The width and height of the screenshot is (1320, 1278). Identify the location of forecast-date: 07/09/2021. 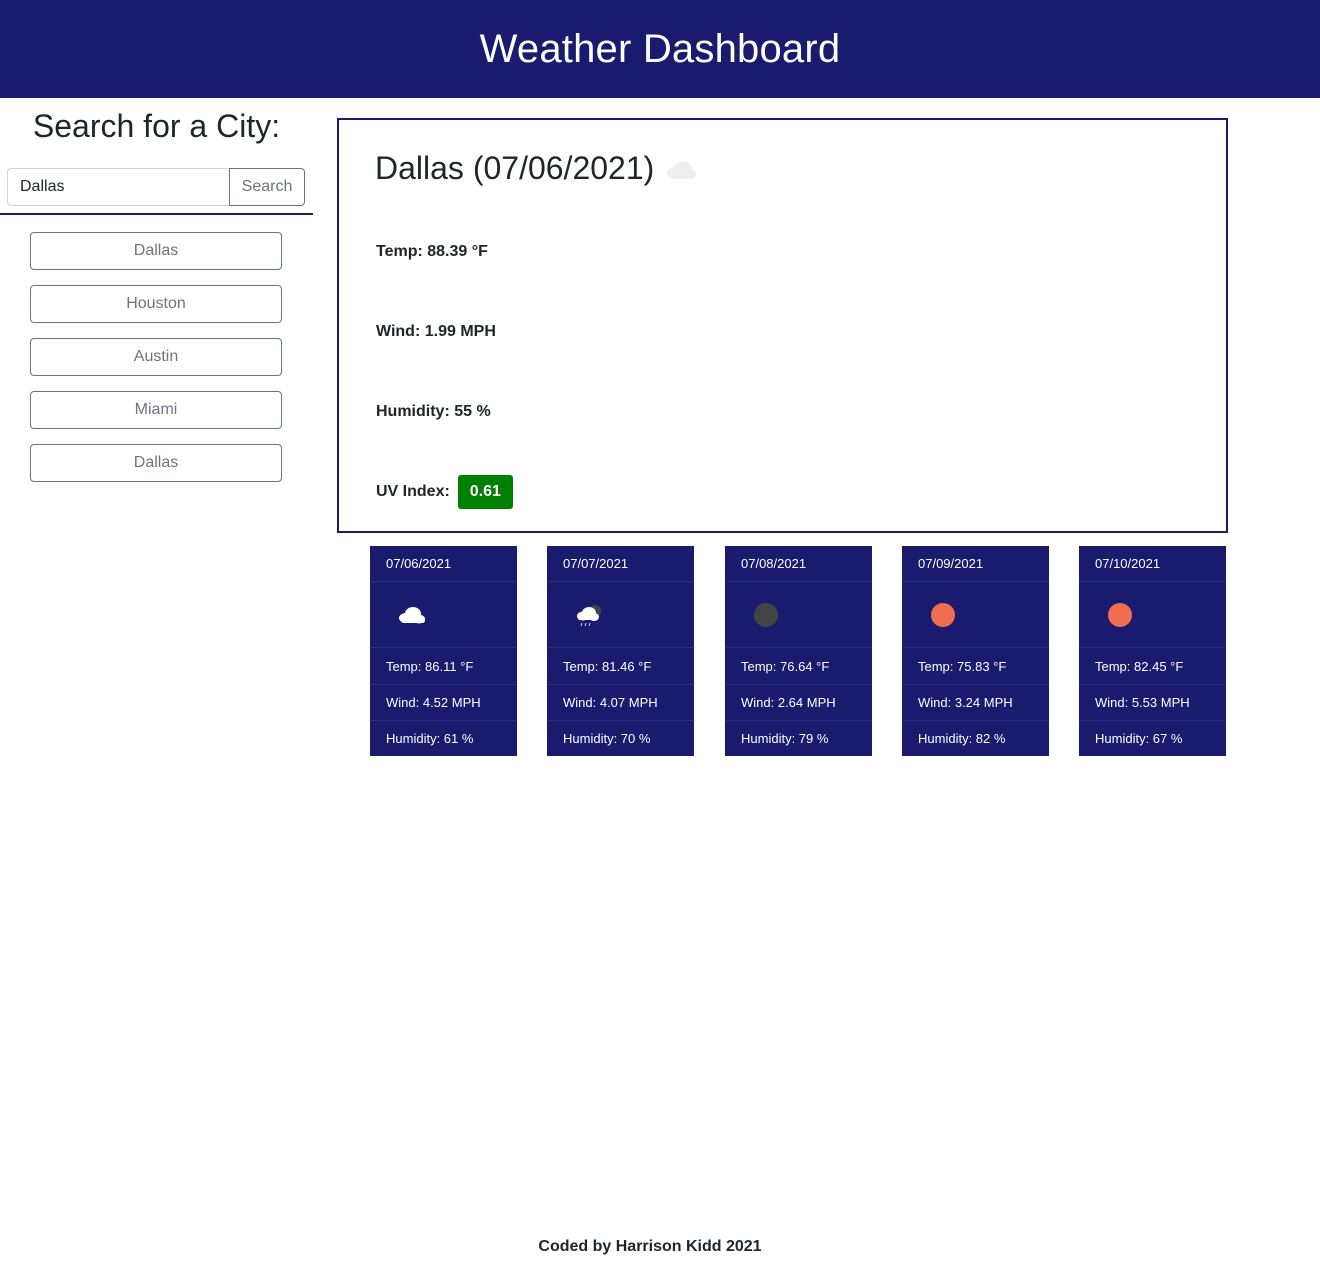
(951, 563).